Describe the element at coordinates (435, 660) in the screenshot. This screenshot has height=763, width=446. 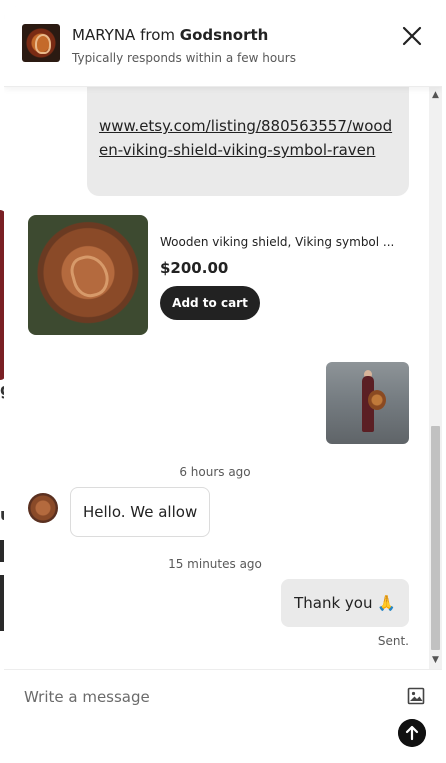
I see `scroll-down-icon: ▼` at that location.